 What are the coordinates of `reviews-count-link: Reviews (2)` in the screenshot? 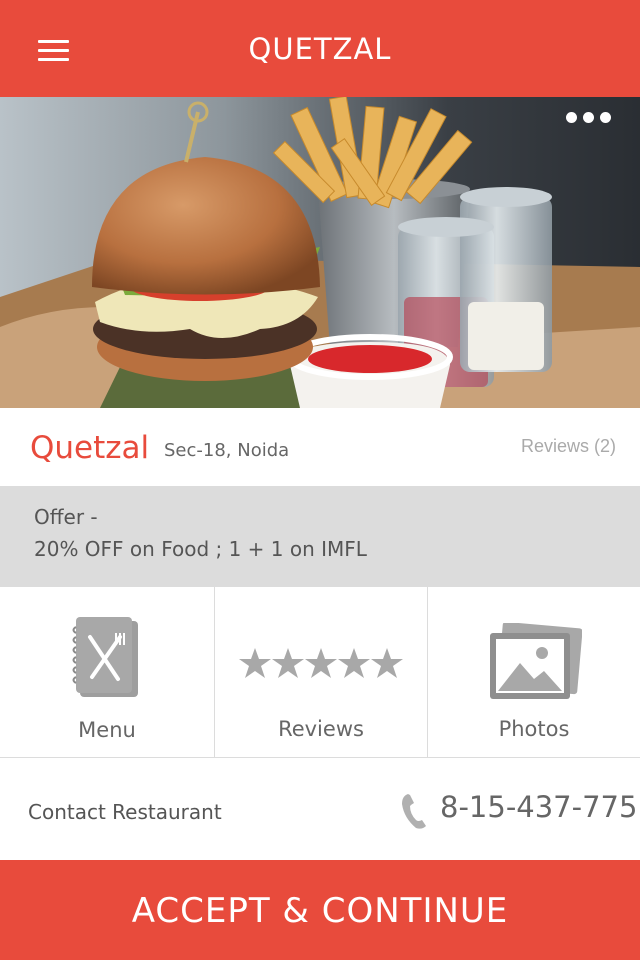 It's located at (568, 446).